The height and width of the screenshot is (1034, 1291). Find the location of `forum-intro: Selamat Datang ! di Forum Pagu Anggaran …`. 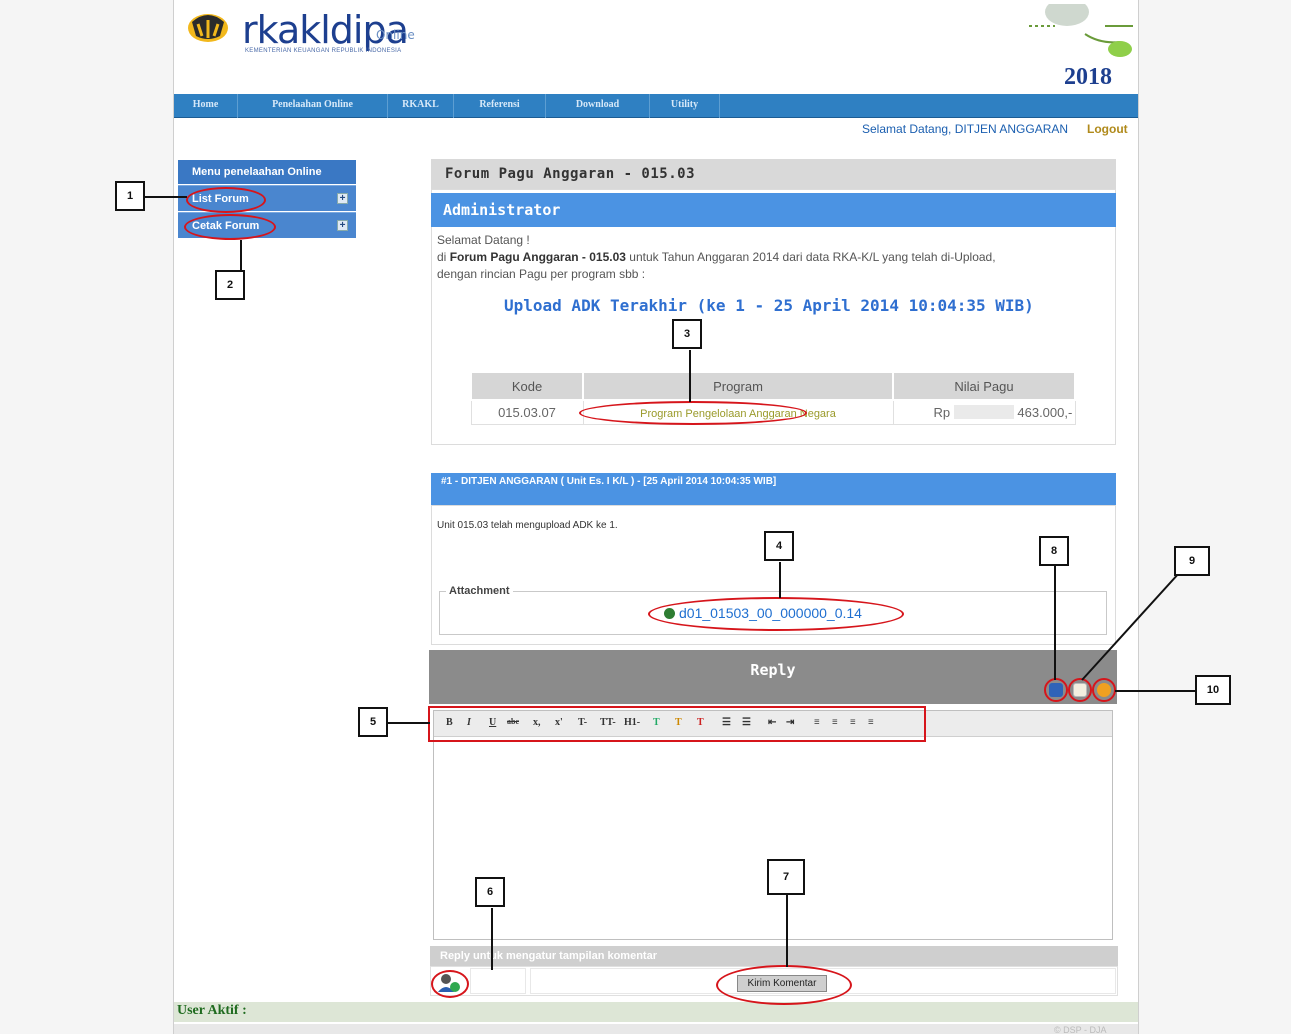

forum-intro: Selamat Datang ! di Forum Pagu Anggaran … is located at coordinates (772, 257).